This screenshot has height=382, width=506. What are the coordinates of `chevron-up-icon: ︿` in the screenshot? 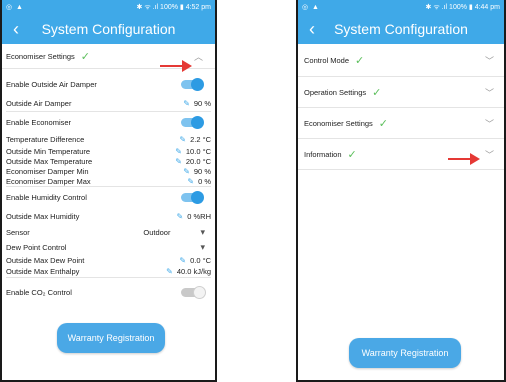 It's located at (198, 56).